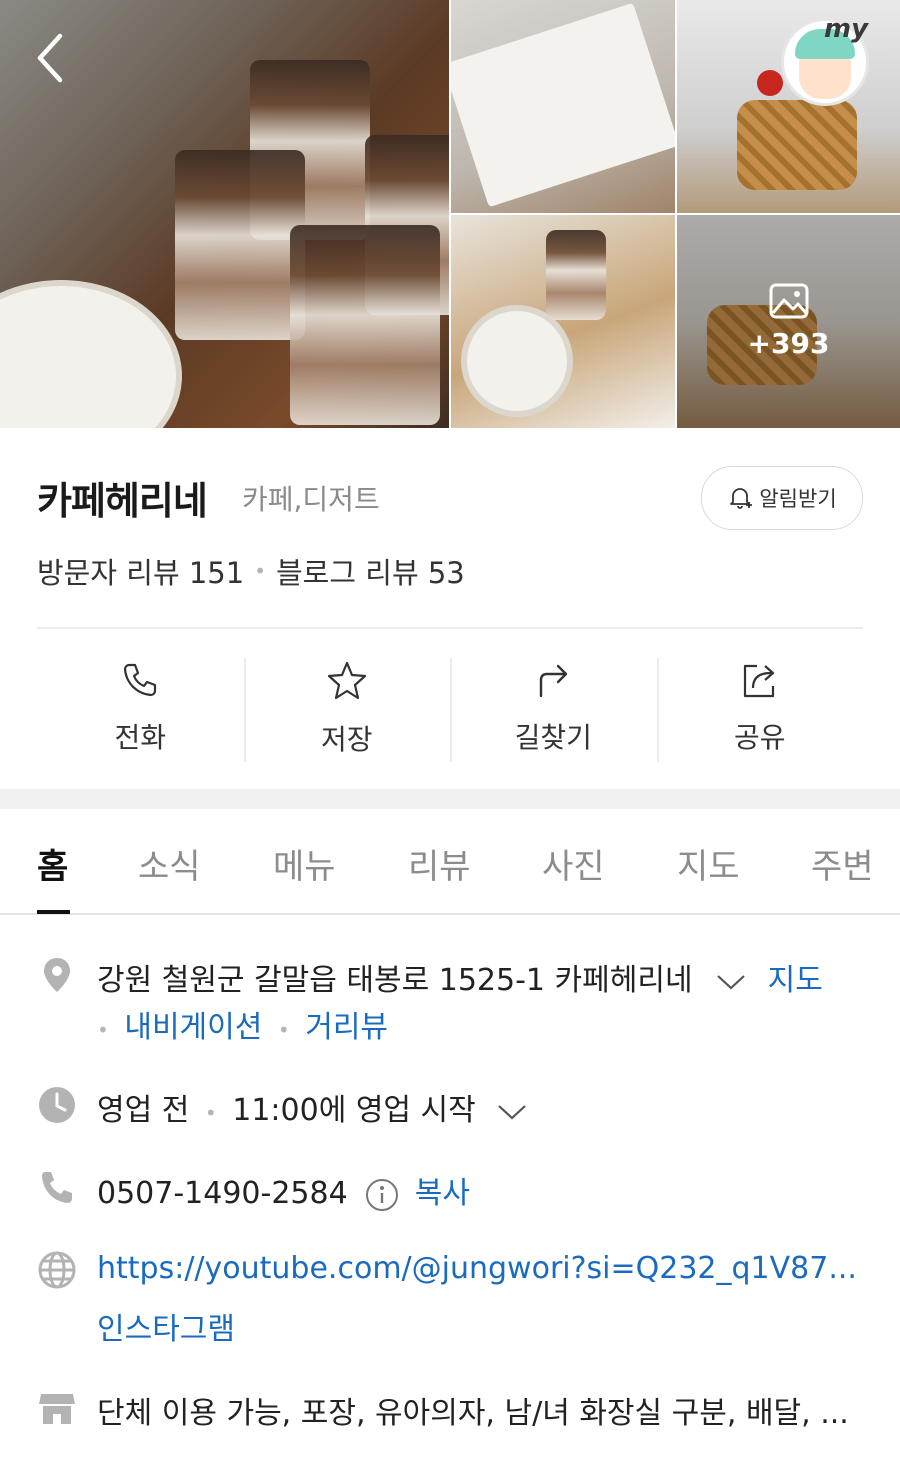 The image size is (900, 1465). What do you see at coordinates (166, 1326) in the screenshot?
I see `instagram-link: 인스타그램` at bounding box center [166, 1326].